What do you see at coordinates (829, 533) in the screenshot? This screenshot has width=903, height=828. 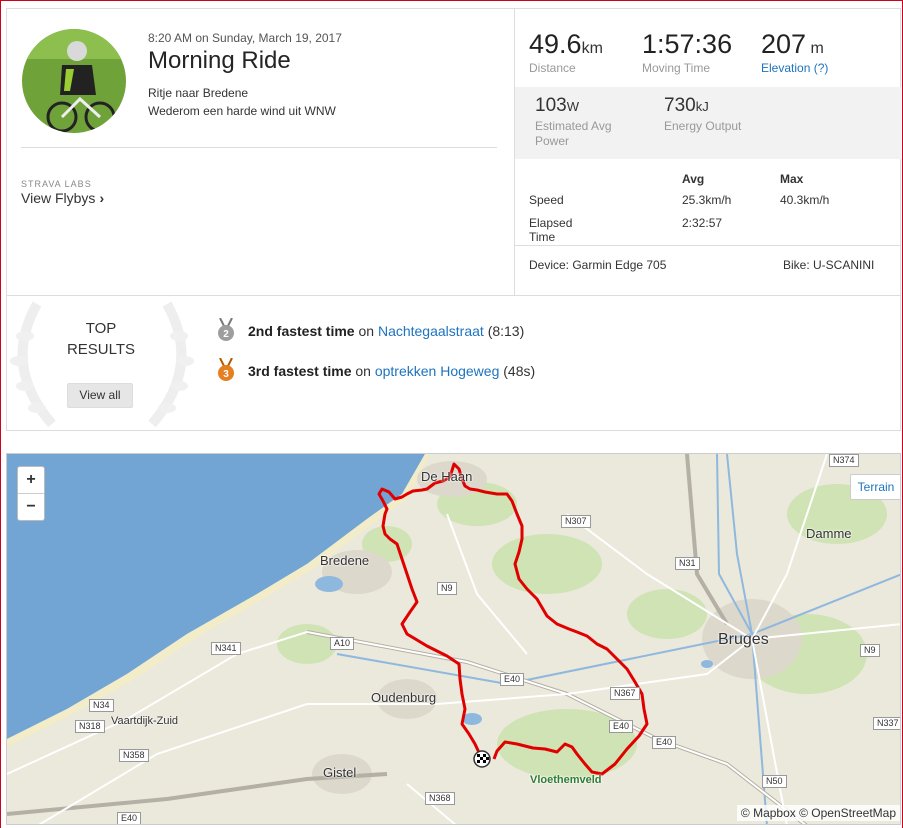 I see `place-label: Damme` at bounding box center [829, 533].